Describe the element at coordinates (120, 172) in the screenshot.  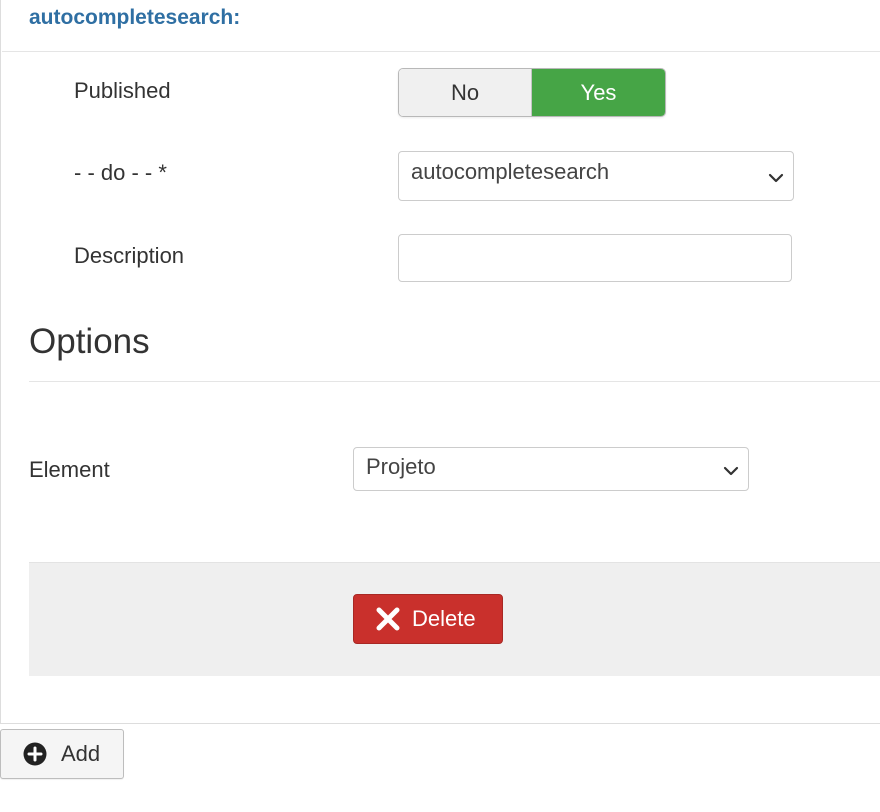
I see `do-label: - - do - - *` at that location.